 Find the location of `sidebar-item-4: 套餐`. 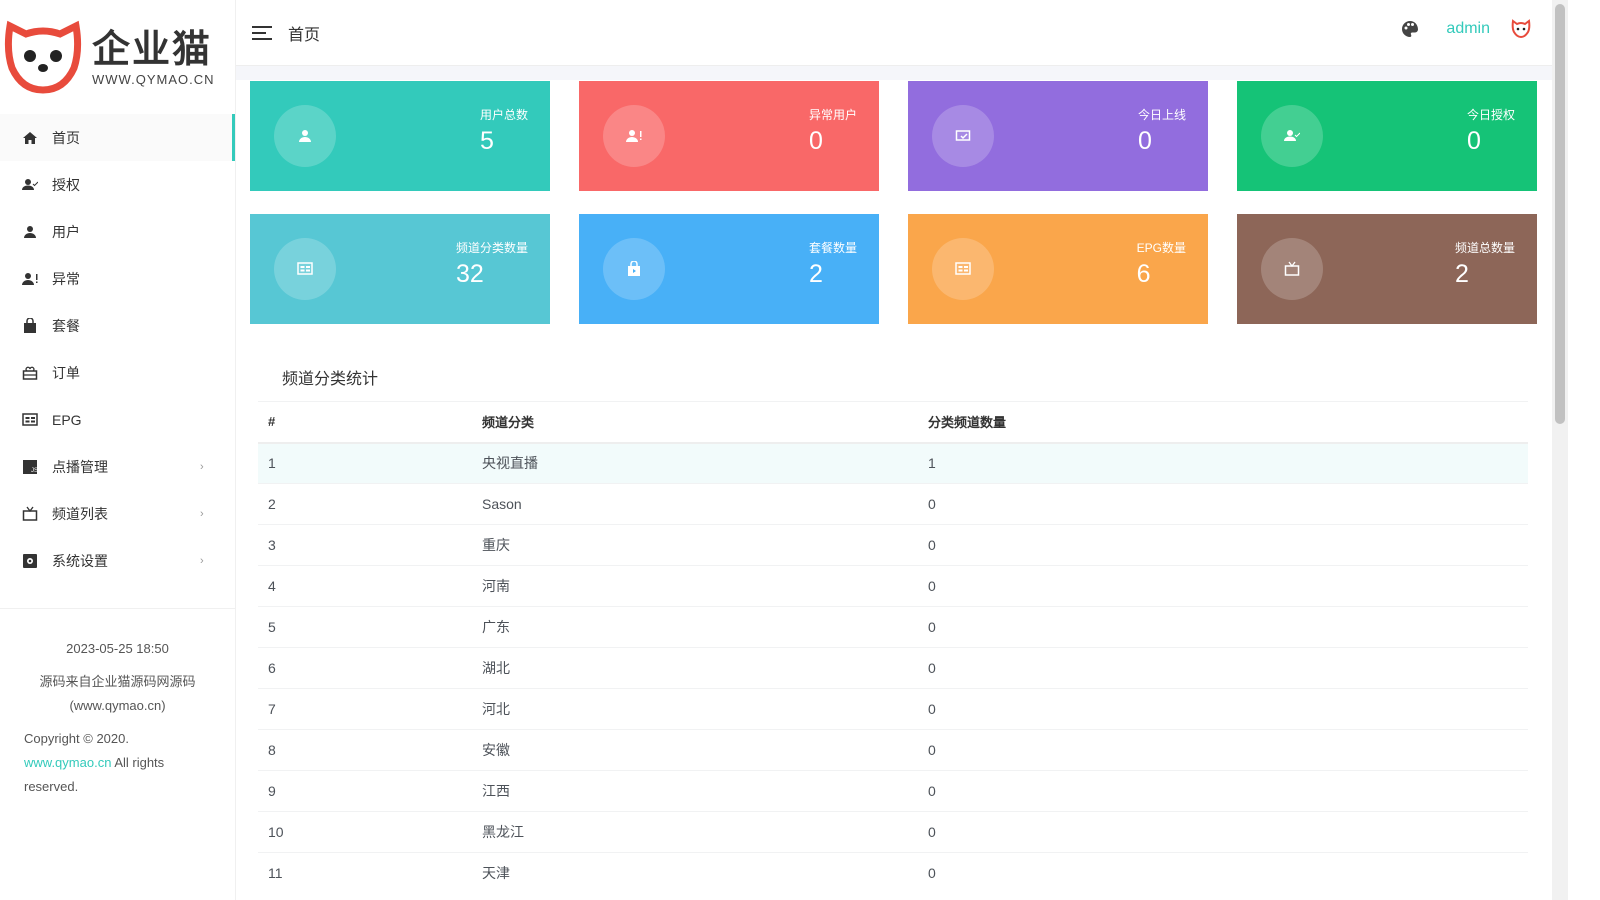

sidebar-item-4: 套餐 is located at coordinates (117, 325).